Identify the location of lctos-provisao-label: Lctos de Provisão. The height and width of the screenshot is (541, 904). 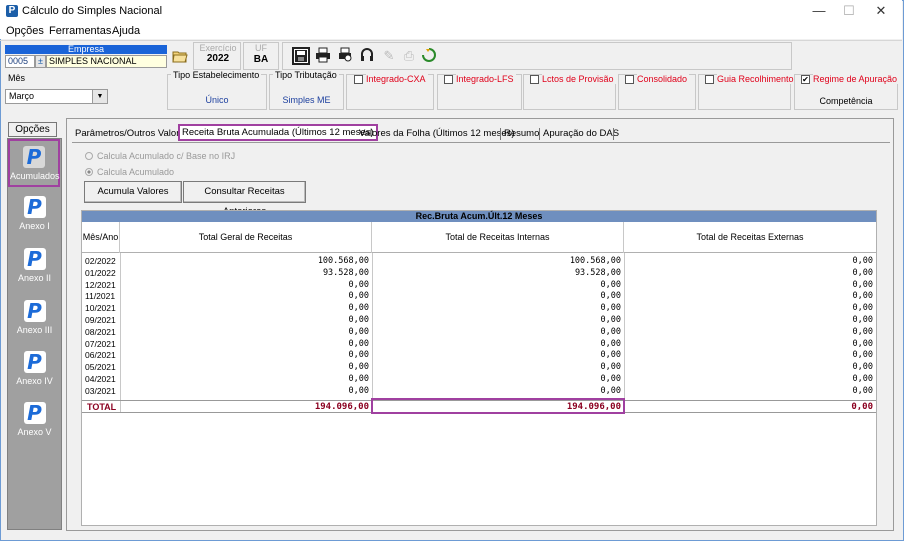
(579, 79).